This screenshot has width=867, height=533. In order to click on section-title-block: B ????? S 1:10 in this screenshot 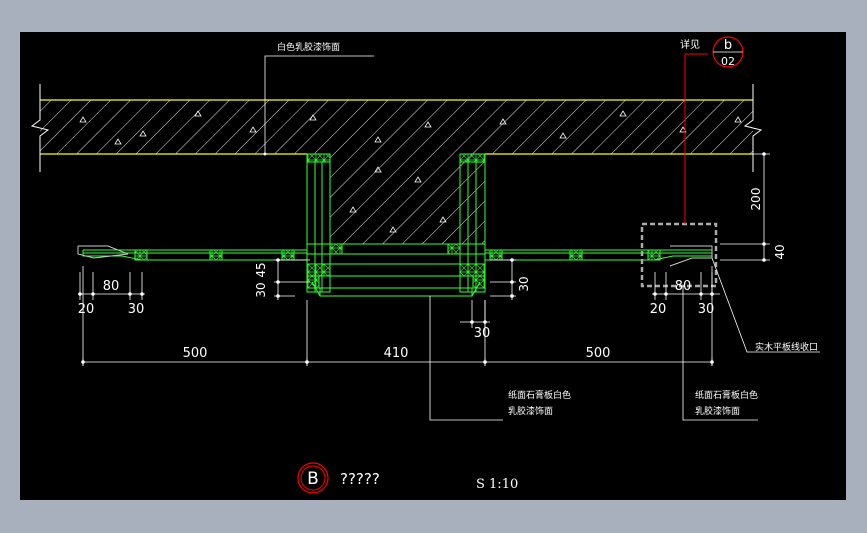, I will do `click(407, 478)`.